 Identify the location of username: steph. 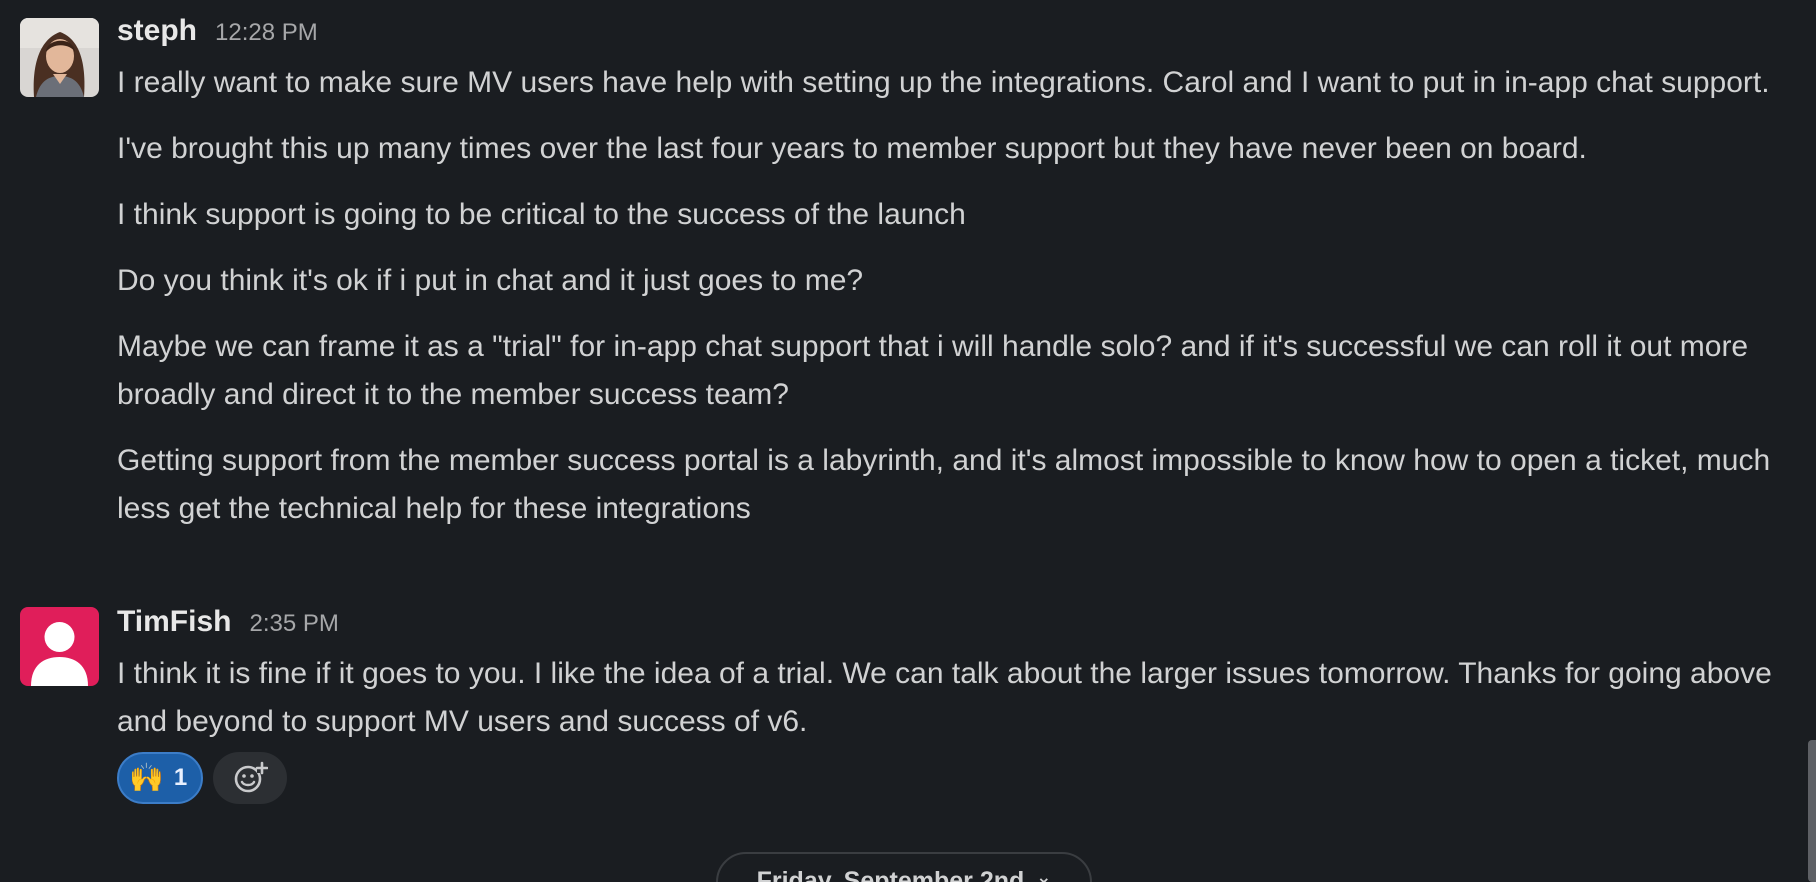
(157, 31).